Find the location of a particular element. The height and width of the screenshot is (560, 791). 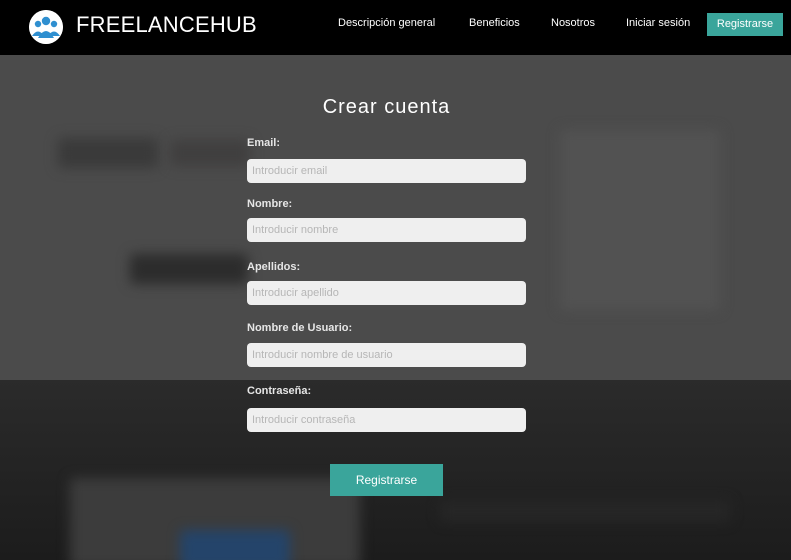

users-group-icon is located at coordinates (46, 27).